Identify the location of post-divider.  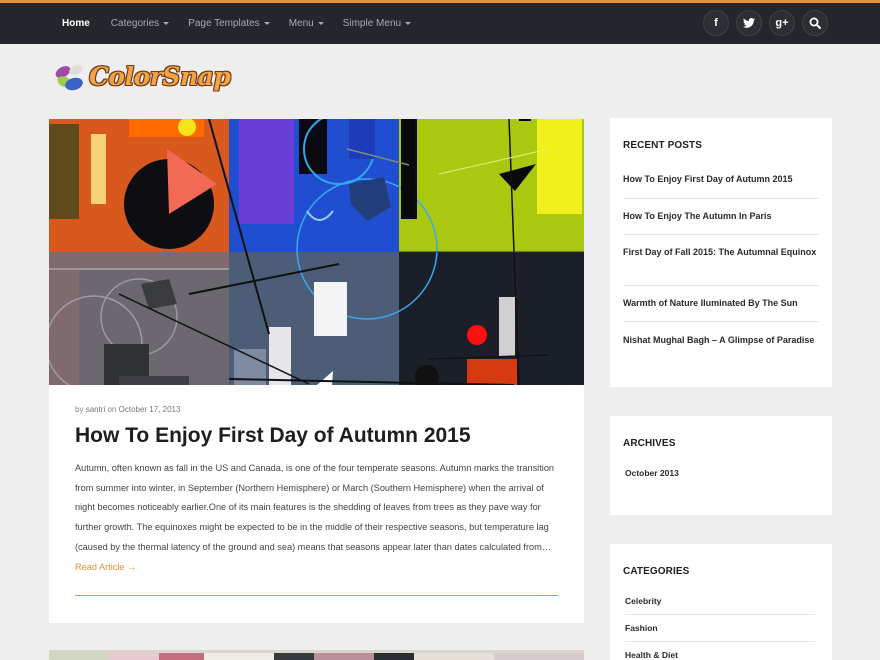
(316, 595).